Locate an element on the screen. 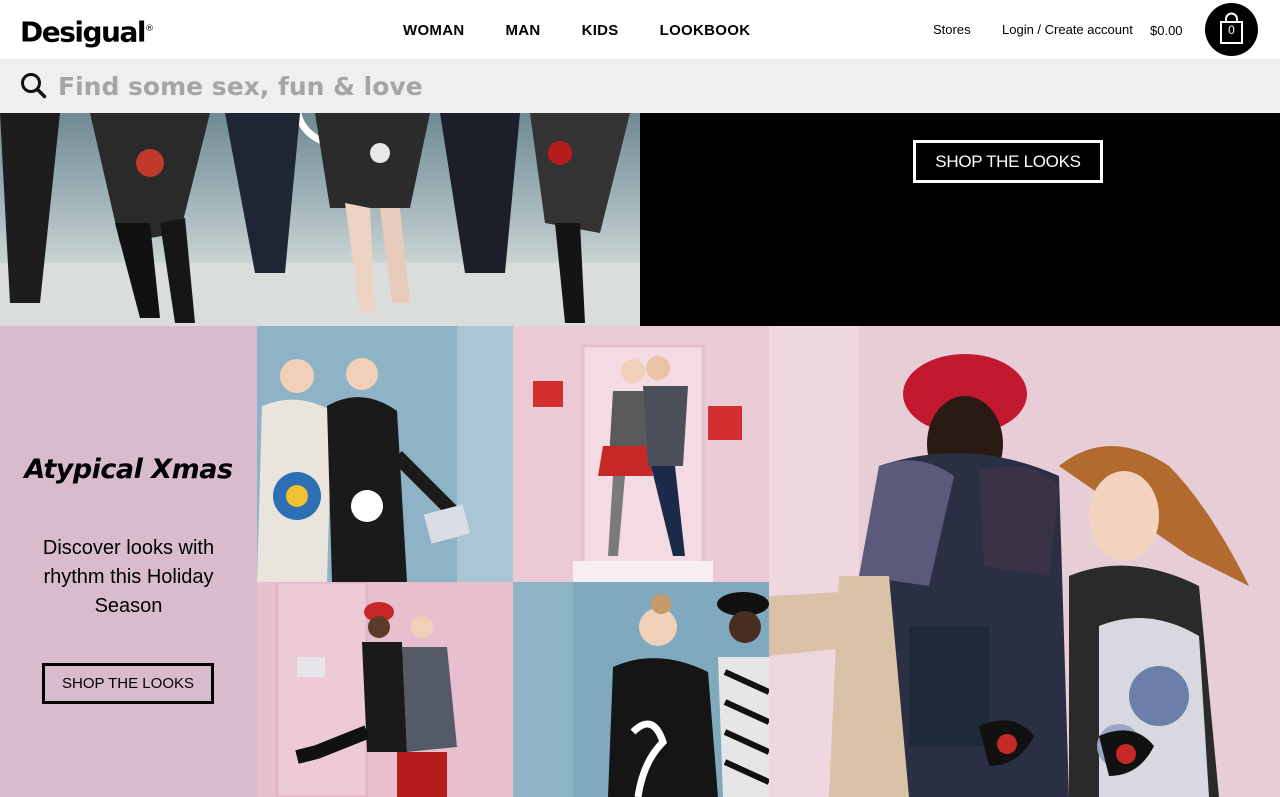 The width and height of the screenshot is (1280, 797). search-input is located at coordinates (408, 86).